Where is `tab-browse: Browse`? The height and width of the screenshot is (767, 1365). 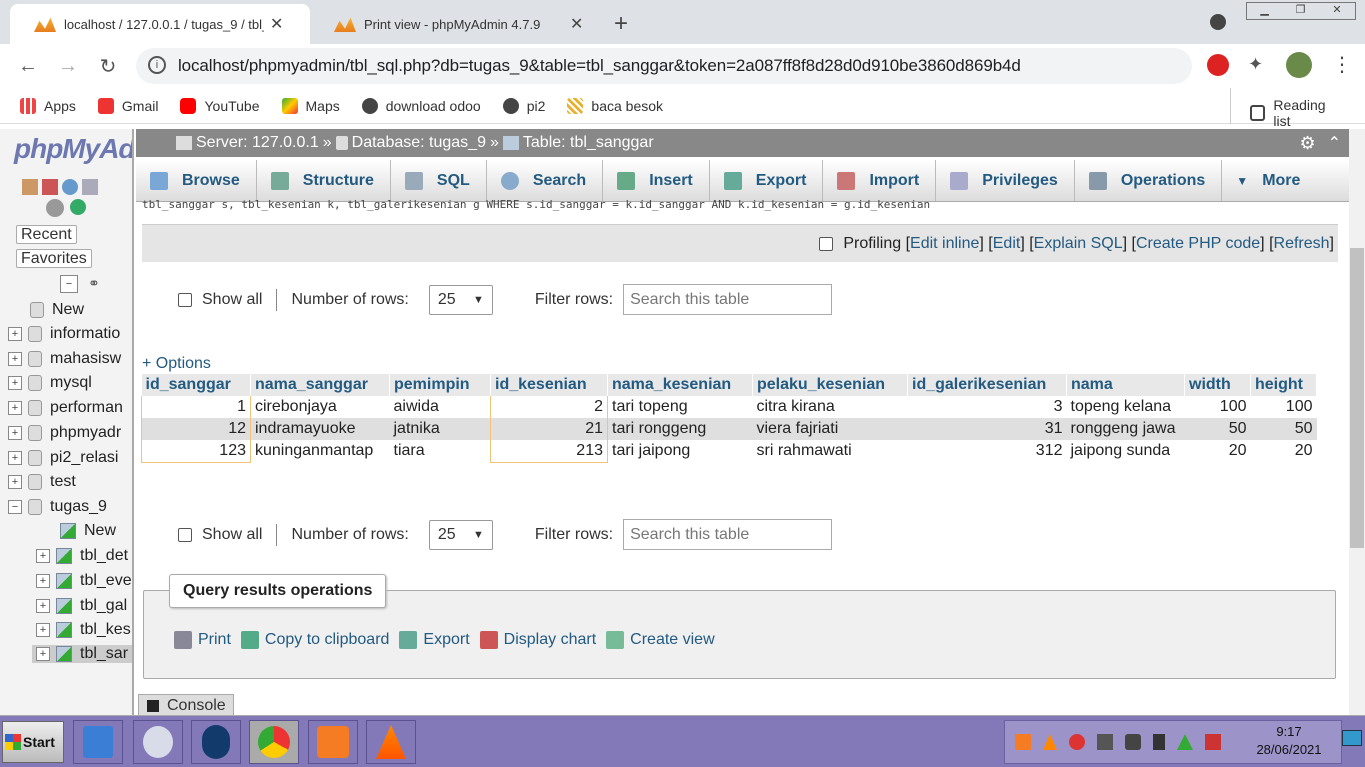
tab-browse: Browse is located at coordinates (196, 180).